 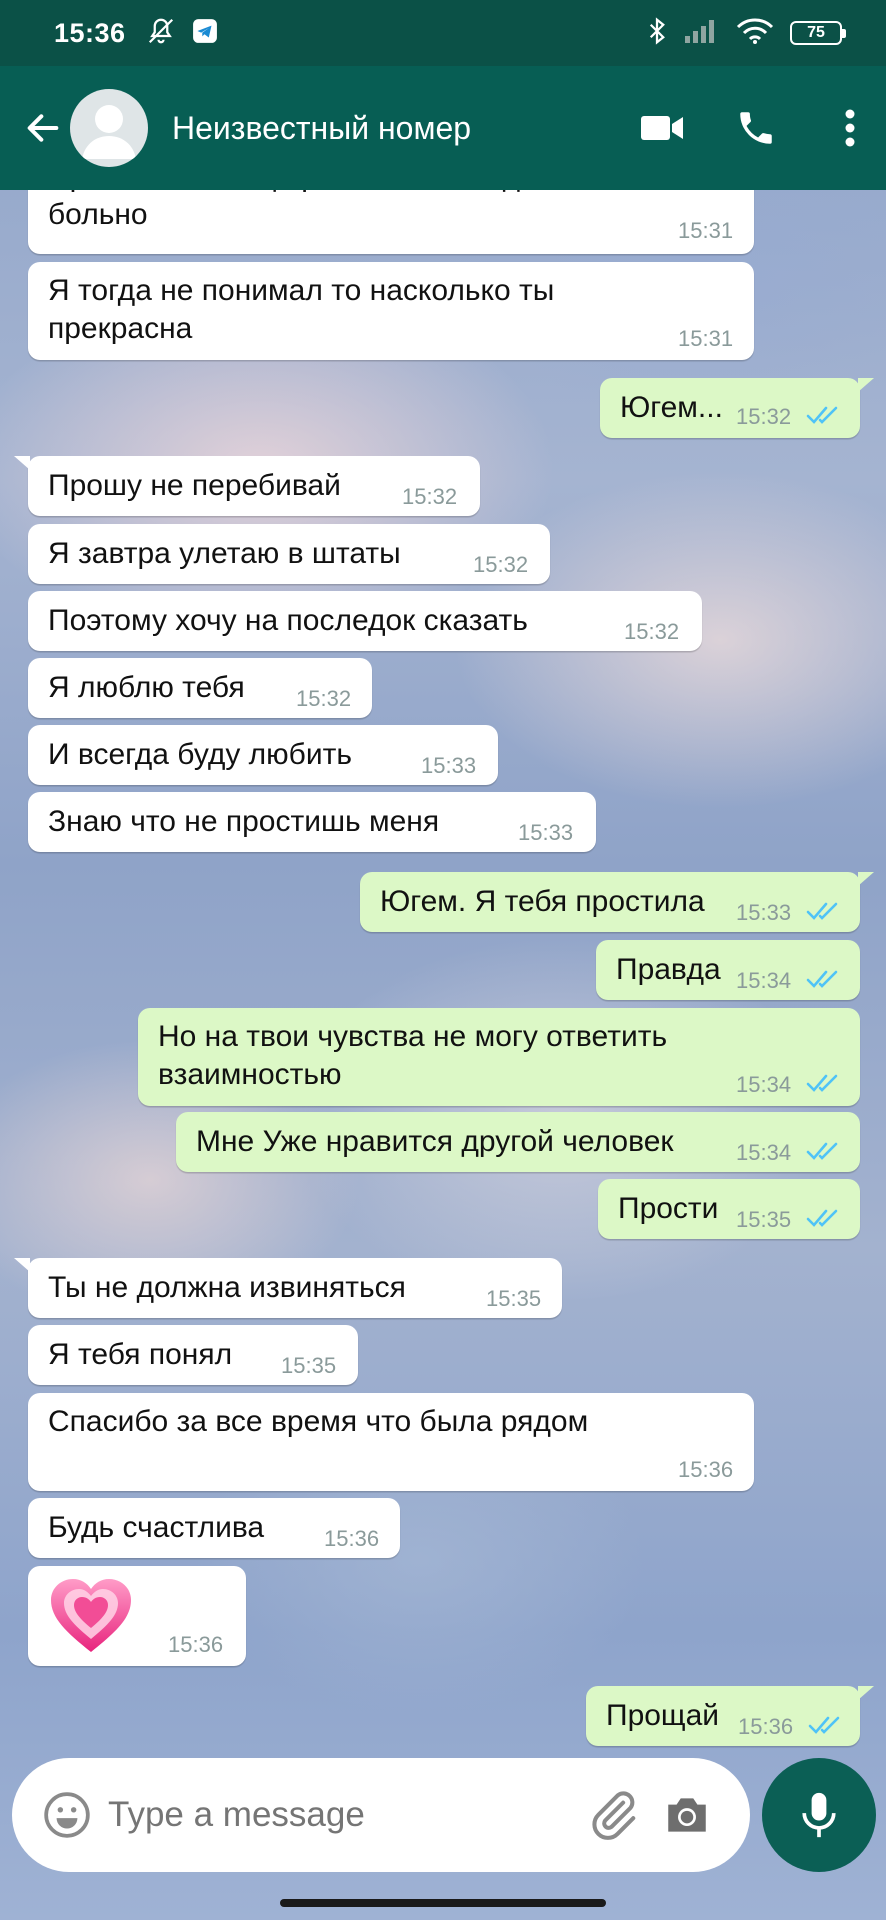 I want to click on message-text: Я люблю тебя, so click(x=146, y=687).